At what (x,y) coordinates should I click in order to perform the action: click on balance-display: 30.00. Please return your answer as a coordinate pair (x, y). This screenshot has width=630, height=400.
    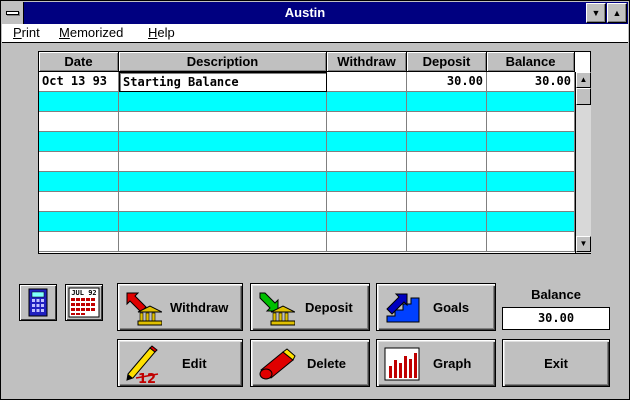
    Looking at the image, I should click on (556, 318).